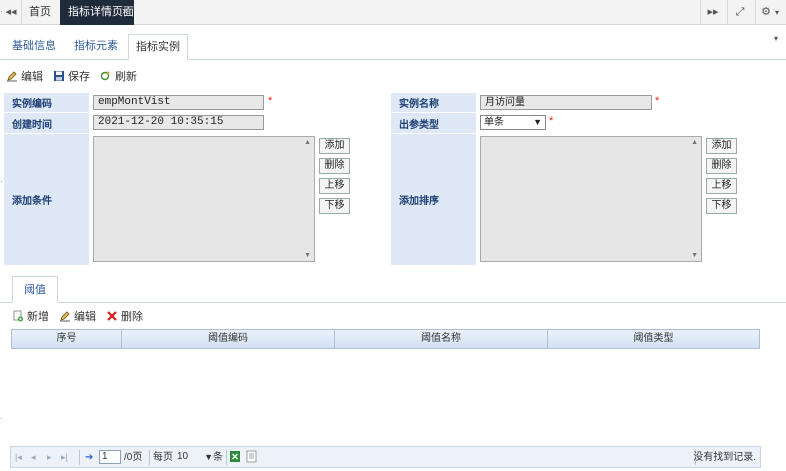 The image size is (786, 471). Describe the element at coordinates (195, 457) in the screenshot. I see `per-page-select: 10 ▼` at that location.